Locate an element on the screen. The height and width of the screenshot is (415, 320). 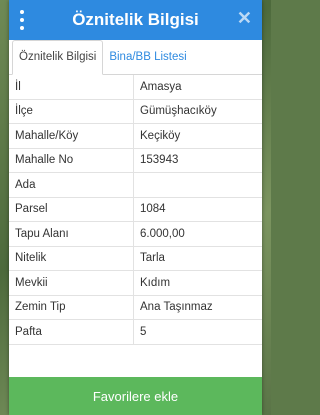
row-value is located at coordinates (137, 185).